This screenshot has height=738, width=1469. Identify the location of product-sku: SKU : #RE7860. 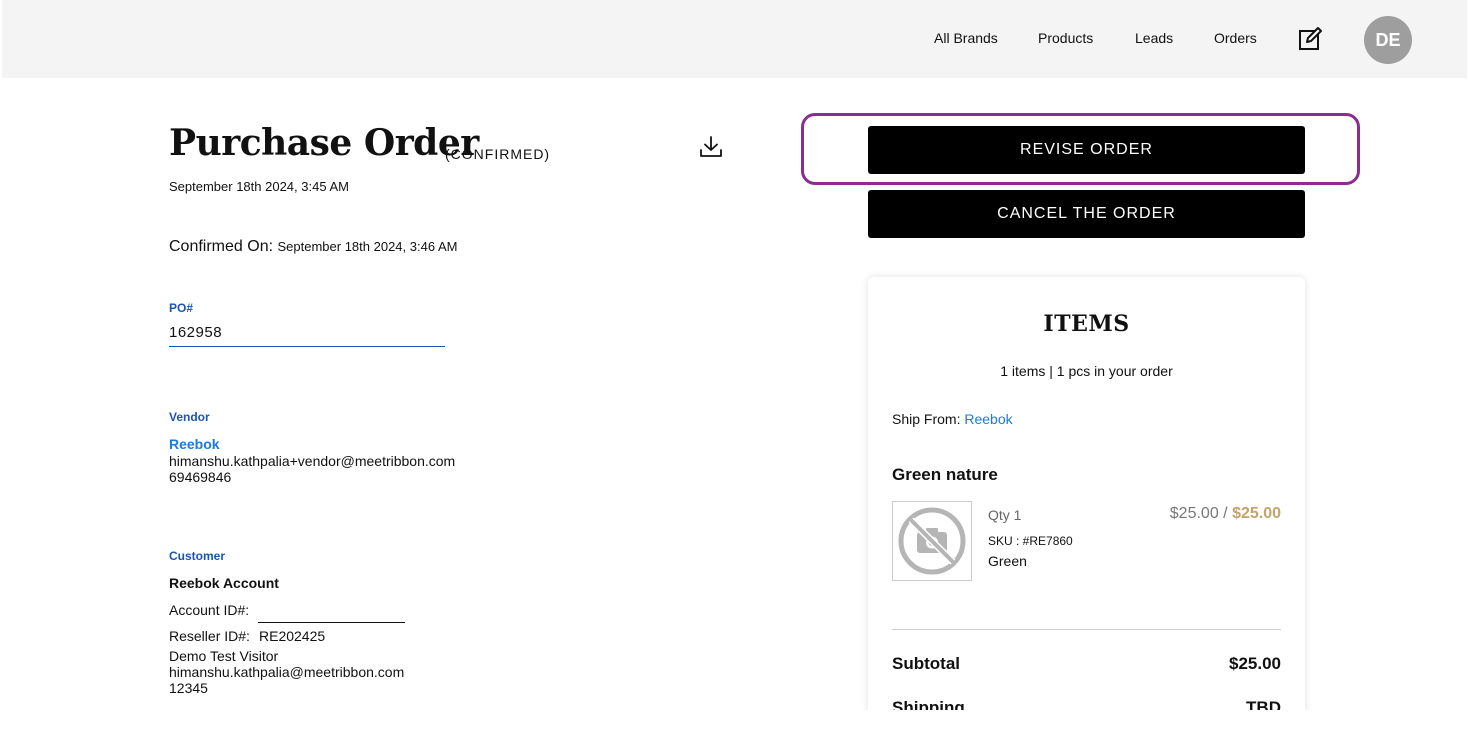
(1030, 541).